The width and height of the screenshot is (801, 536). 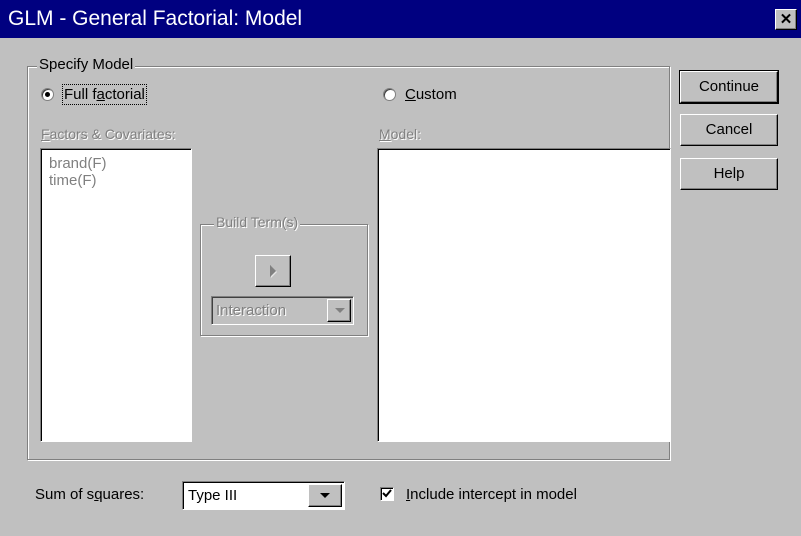 I want to click on sum-of-squares-dropdown: Type III, so click(x=263, y=495).